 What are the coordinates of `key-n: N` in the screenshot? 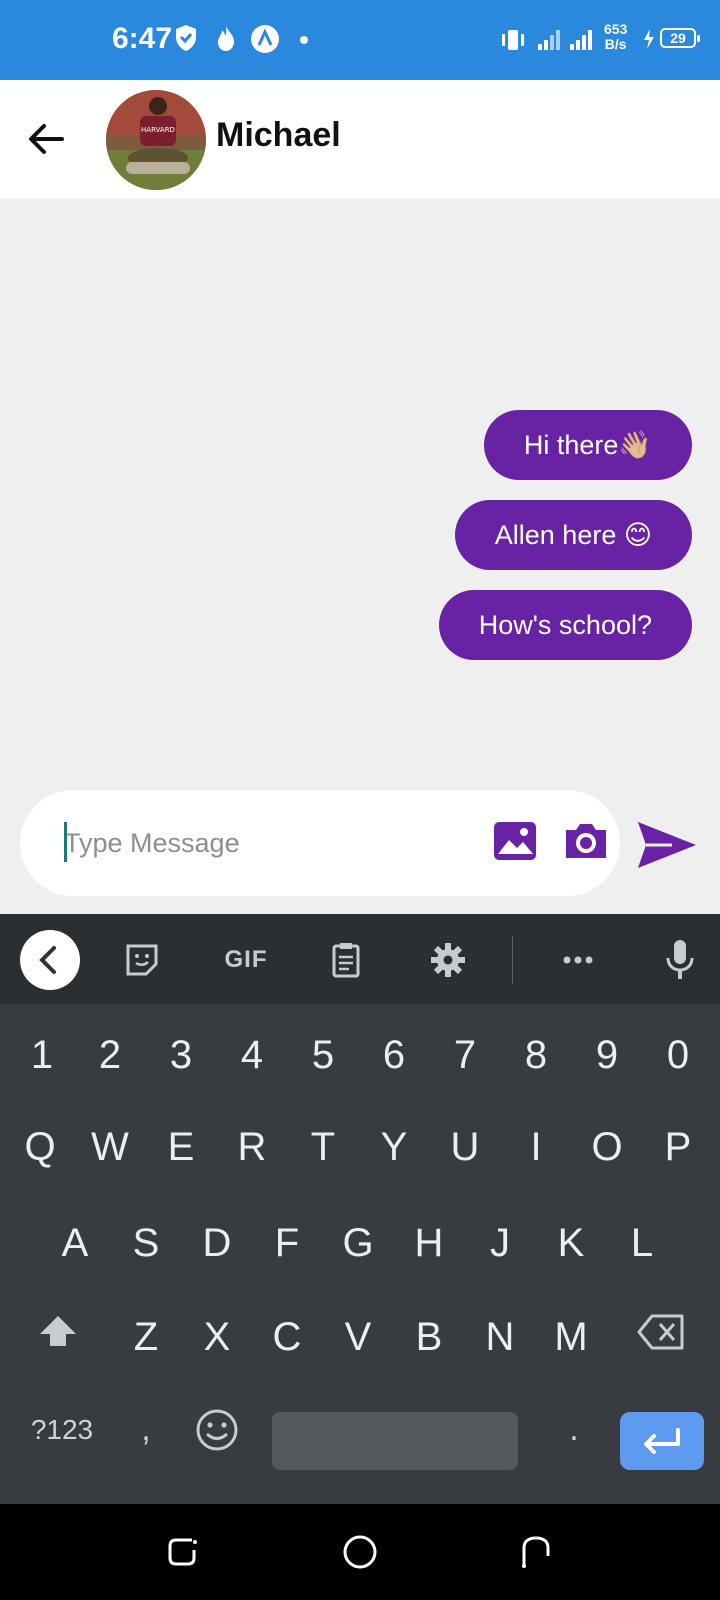 It's located at (500, 1337).